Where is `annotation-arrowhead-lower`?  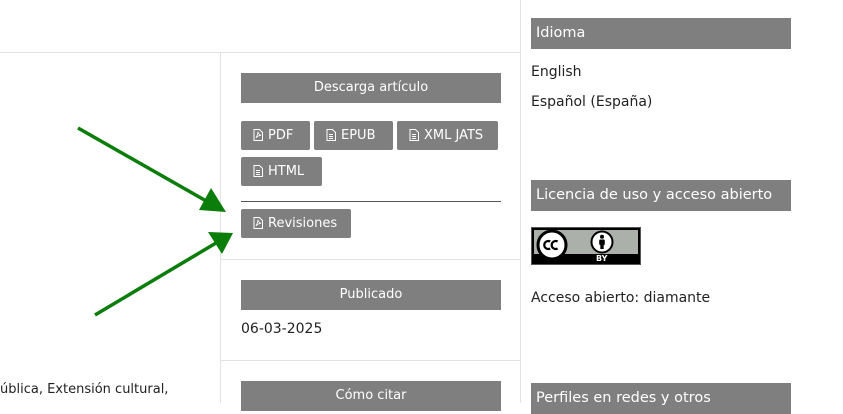 annotation-arrowhead-lower is located at coordinates (220, 243).